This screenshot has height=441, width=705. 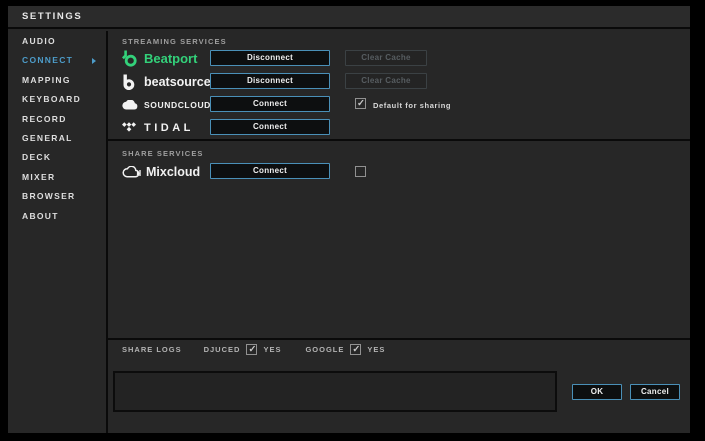 I want to click on share-services-header: SHARE SERVICES, so click(x=163, y=153).